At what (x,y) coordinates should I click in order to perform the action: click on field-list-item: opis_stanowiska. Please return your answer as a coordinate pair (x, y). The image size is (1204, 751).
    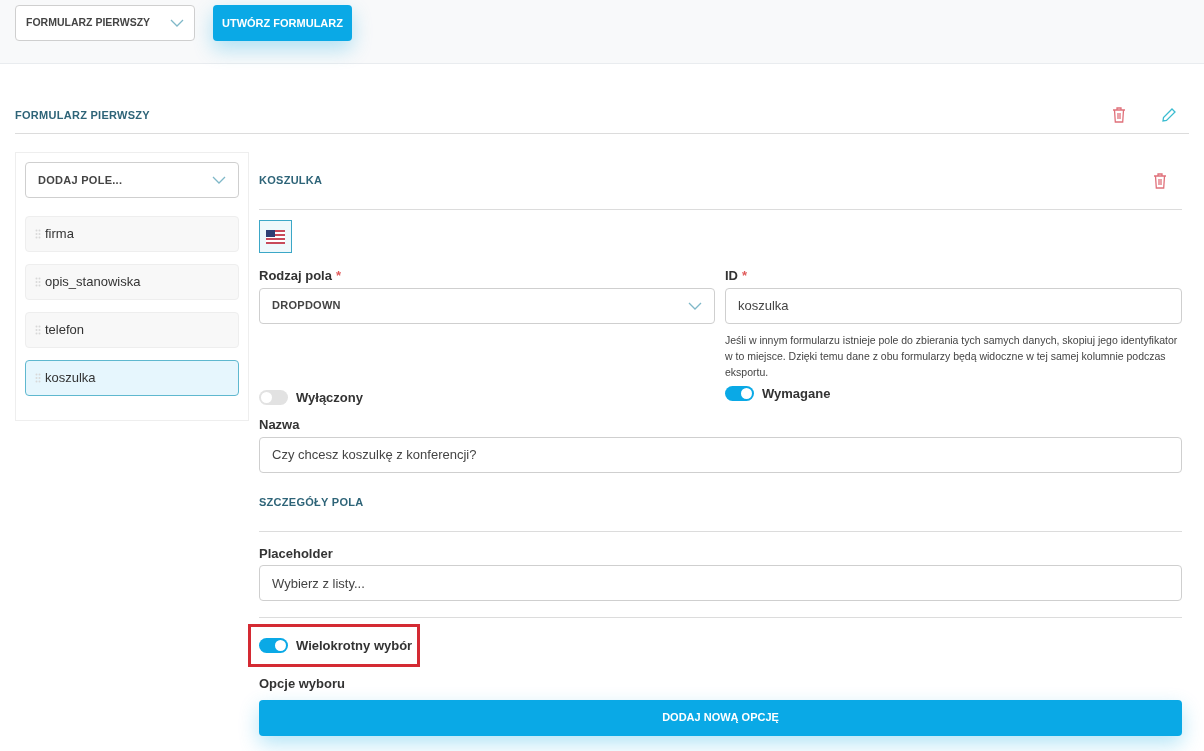
    Looking at the image, I should click on (132, 282).